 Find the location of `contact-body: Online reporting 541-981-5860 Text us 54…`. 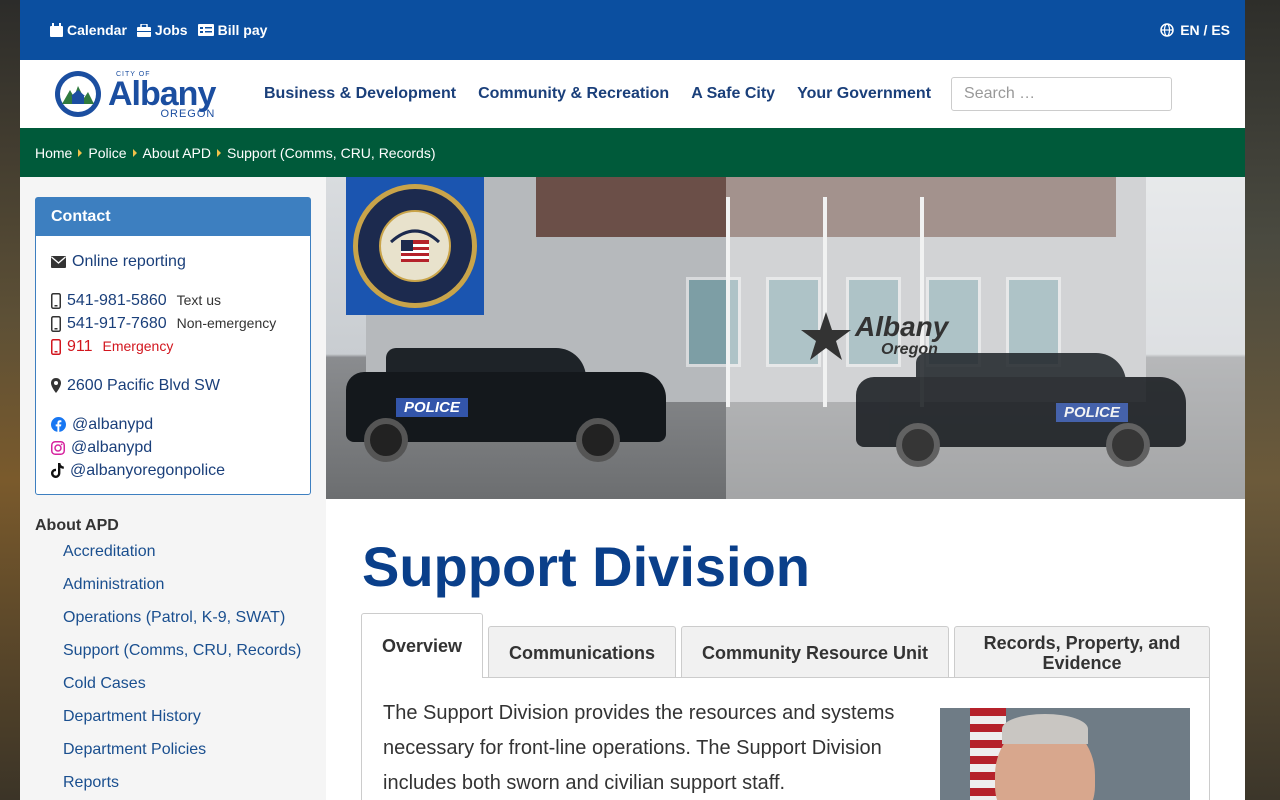

contact-body: Online reporting 541-981-5860 Text us 54… is located at coordinates (173, 365).